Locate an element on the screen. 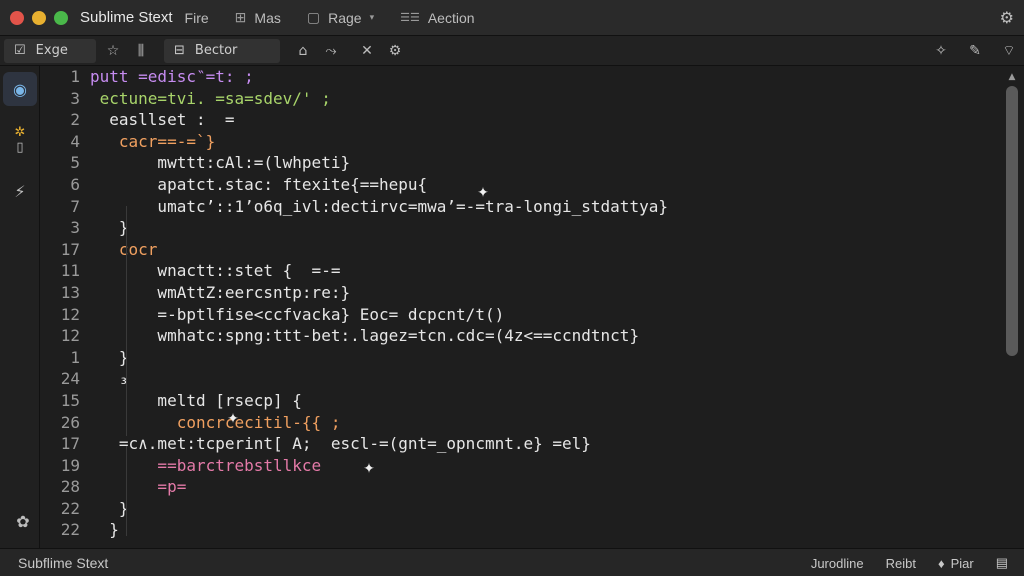  extensions-icon: ✿ is located at coordinates (23, 521).